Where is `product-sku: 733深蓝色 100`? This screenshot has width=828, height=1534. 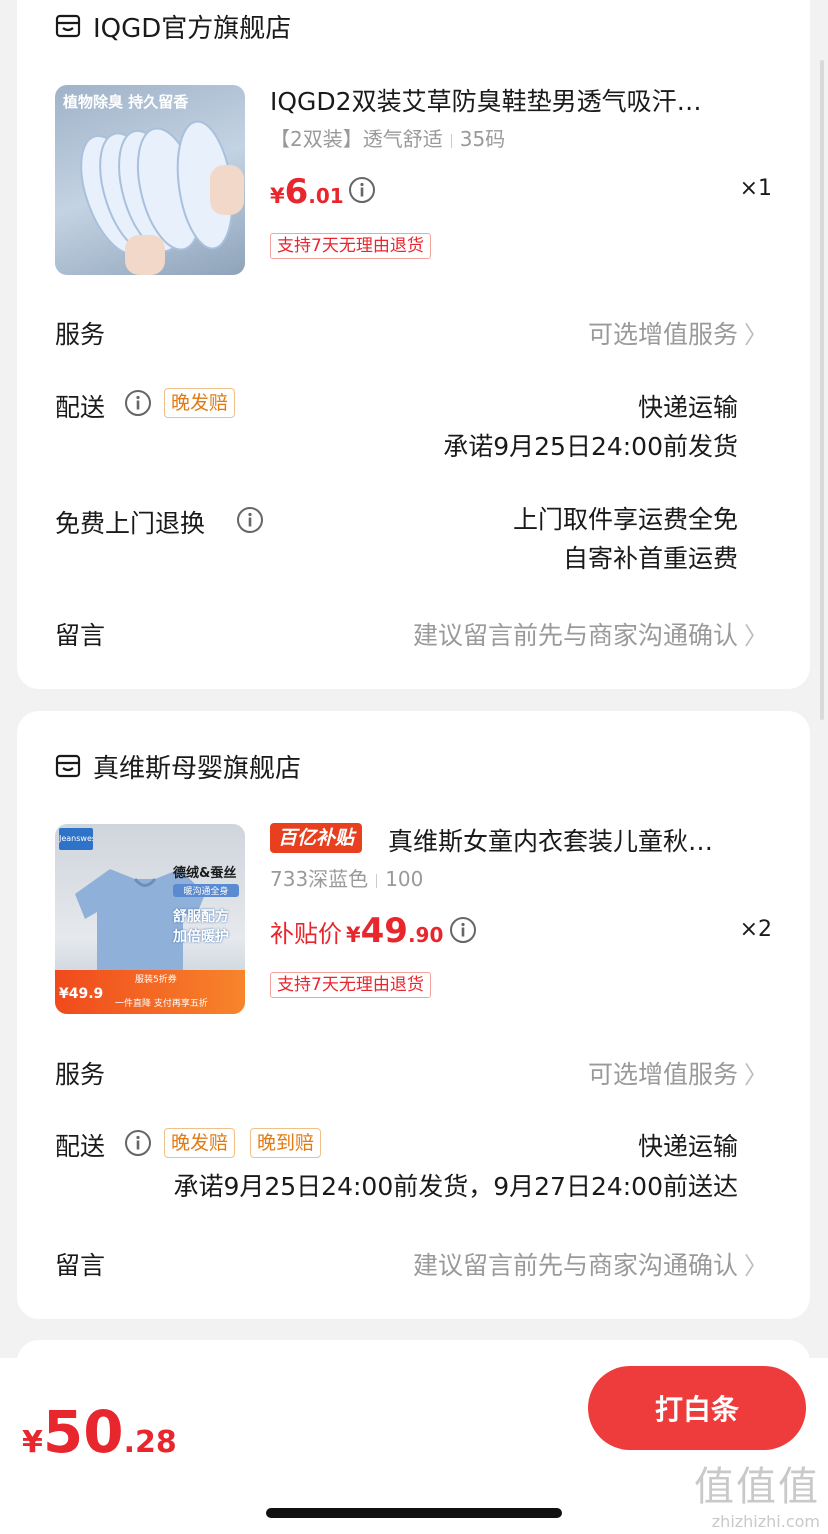 product-sku: 733深蓝色 100 is located at coordinates (346, 877).